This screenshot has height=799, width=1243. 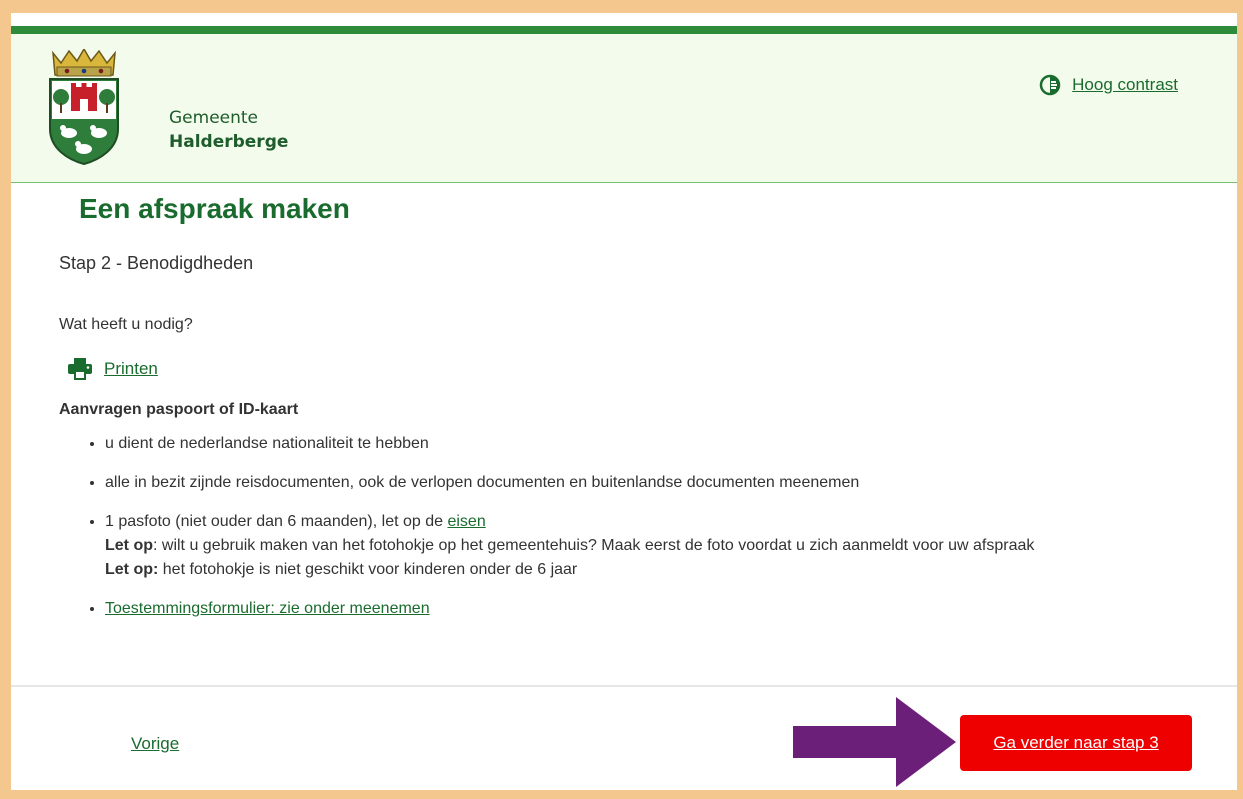 I want to click on page-title: Een afspraak maken, so click(x=214, y=208).